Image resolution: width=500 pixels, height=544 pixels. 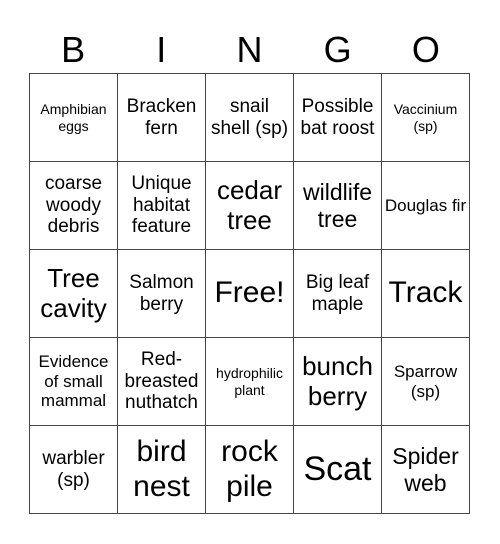 What do you see at coordinates (161, 49) in the screenshot?
I see `header-letter-i: I` at bounding box center [161, 49].